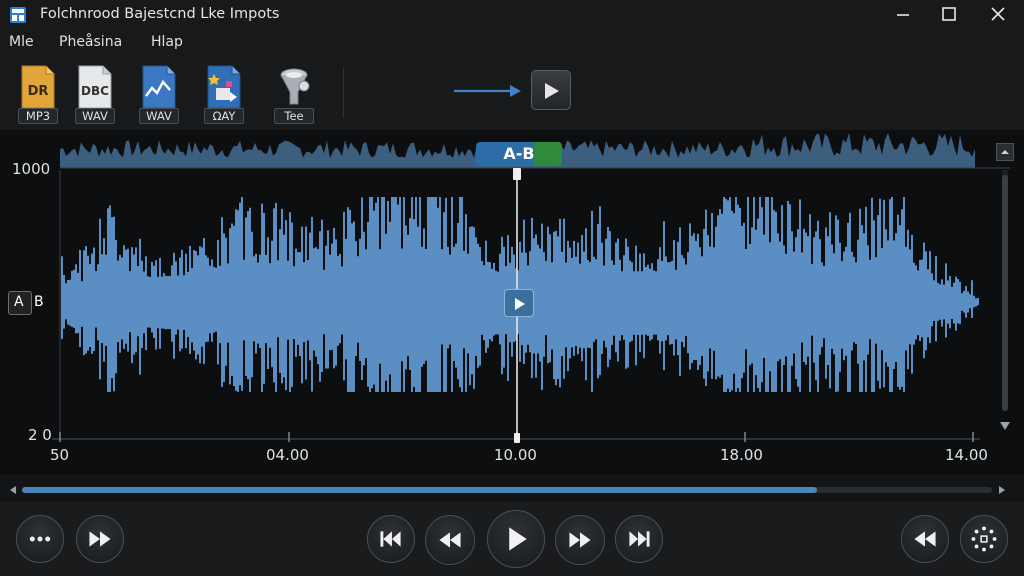 This screenshot has height=576, width=1024. I want to click on app-logo-icon, so click(18, 15).